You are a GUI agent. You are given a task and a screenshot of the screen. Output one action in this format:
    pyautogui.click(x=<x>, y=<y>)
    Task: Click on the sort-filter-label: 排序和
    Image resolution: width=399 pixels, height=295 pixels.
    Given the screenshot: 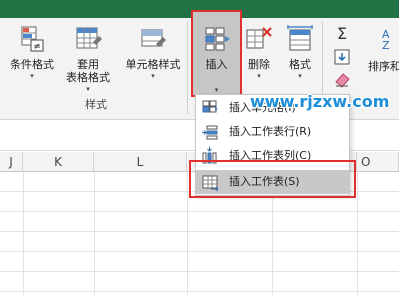 What is the action you would take?
    pyautogui.click(x=383, y=66)
    